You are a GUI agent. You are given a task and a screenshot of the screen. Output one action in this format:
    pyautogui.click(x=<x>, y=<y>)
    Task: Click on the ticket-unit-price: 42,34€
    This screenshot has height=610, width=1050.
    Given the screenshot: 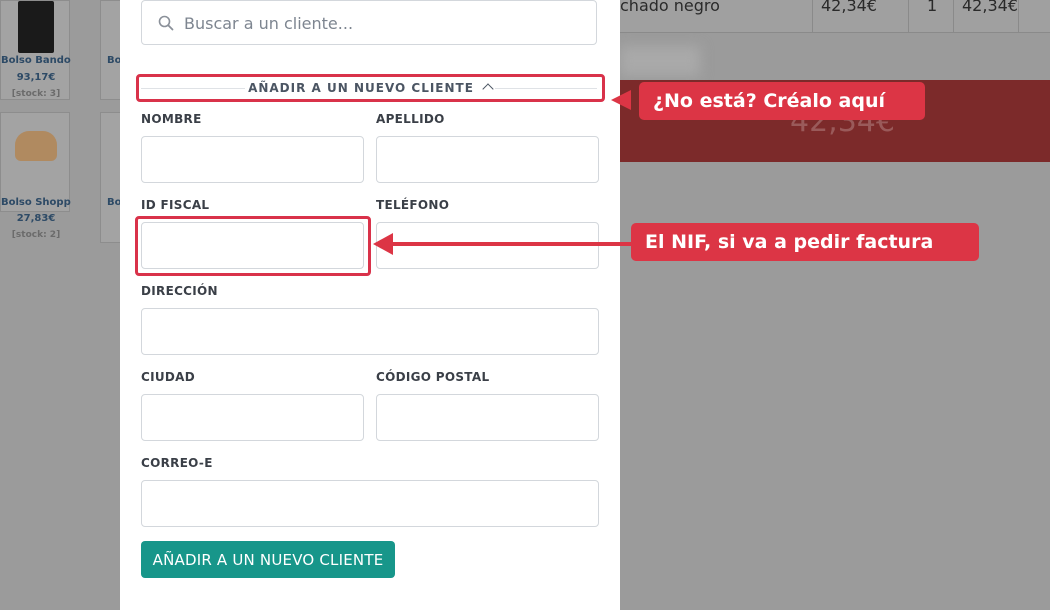 What is the action you would take?
    pyautogui.click(x=849, y=7)
    